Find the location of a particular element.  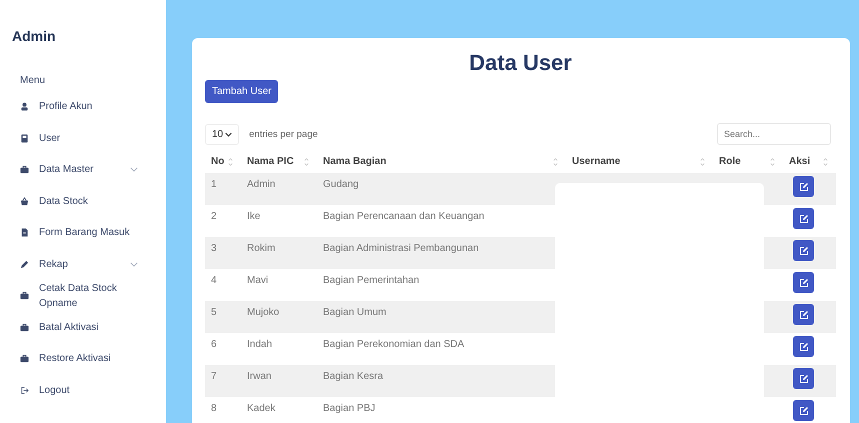

sidebar-item: Profile Akun is located at coordinates (93, 106).